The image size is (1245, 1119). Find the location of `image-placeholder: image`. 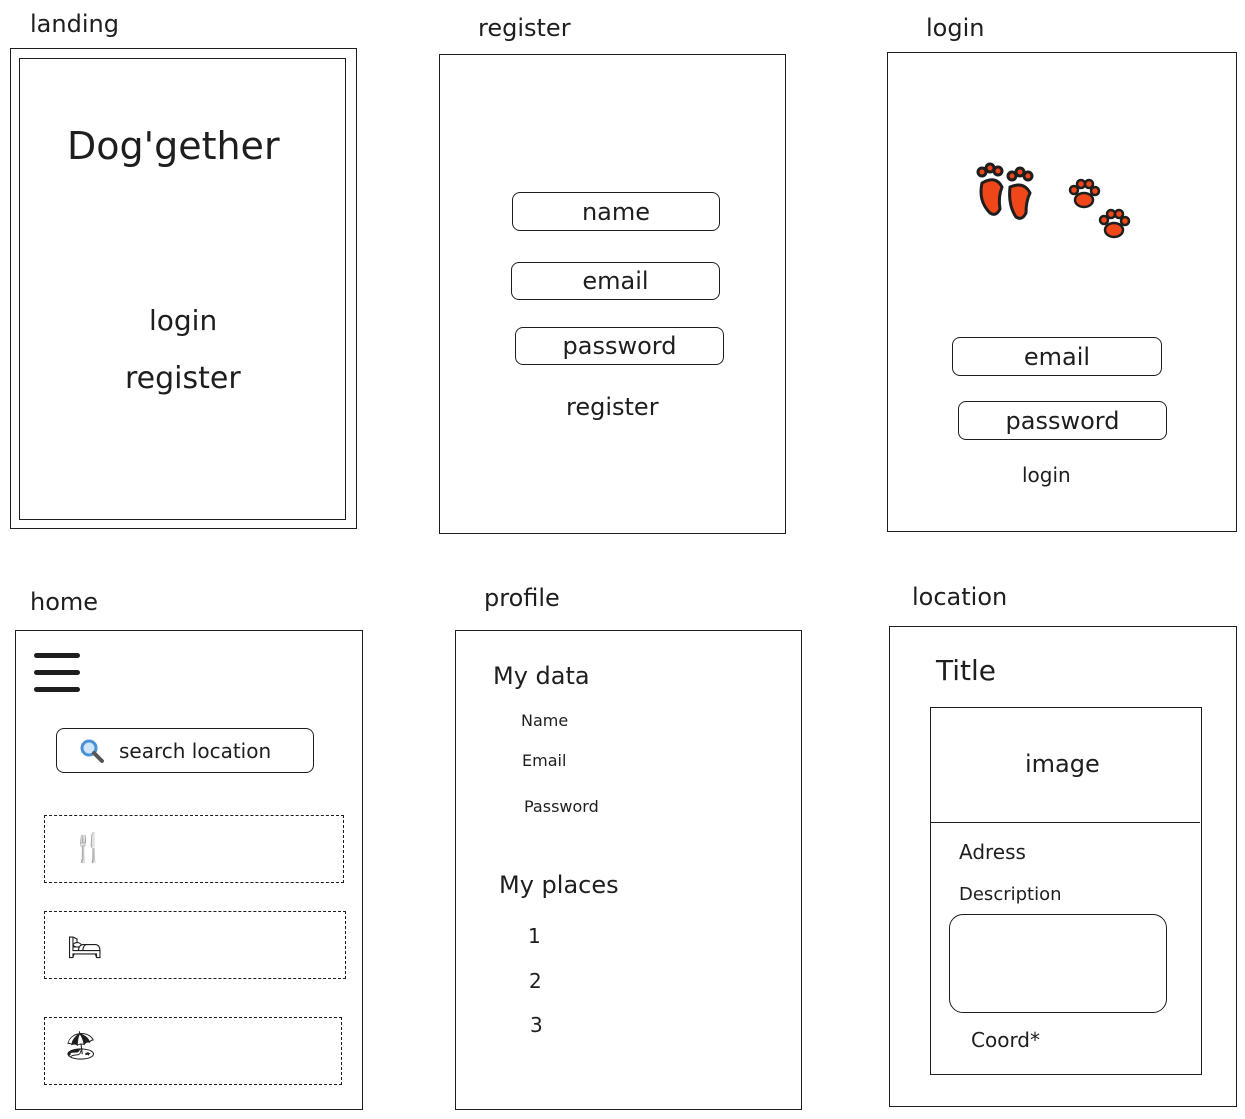

image-placeholder: image is located at coordinates (1065, 765).